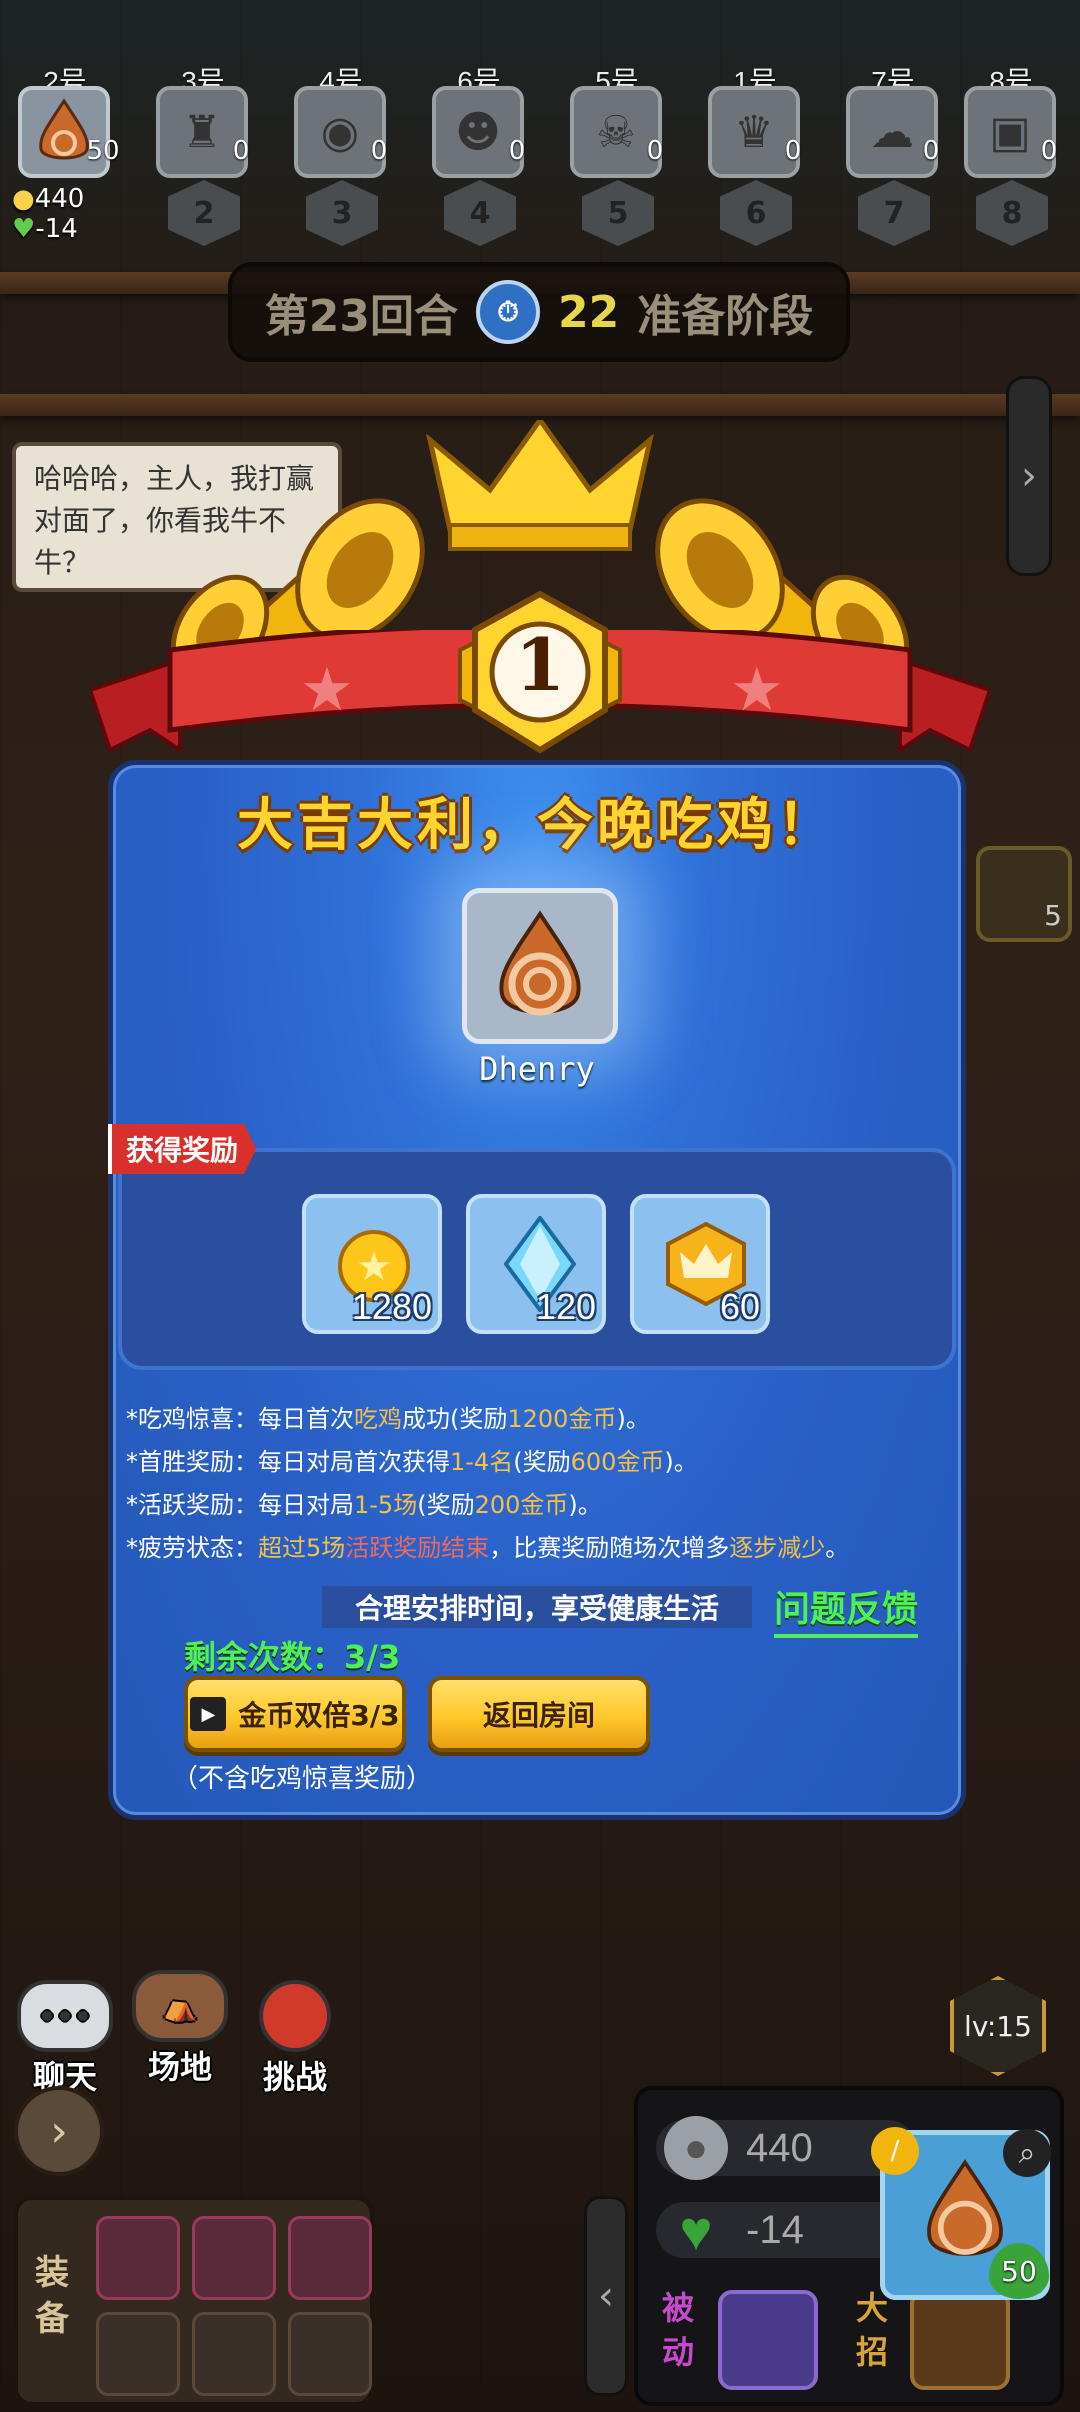 The image size is (1080, 2412). I want to click on rank-number: 1, so click(540, 664).